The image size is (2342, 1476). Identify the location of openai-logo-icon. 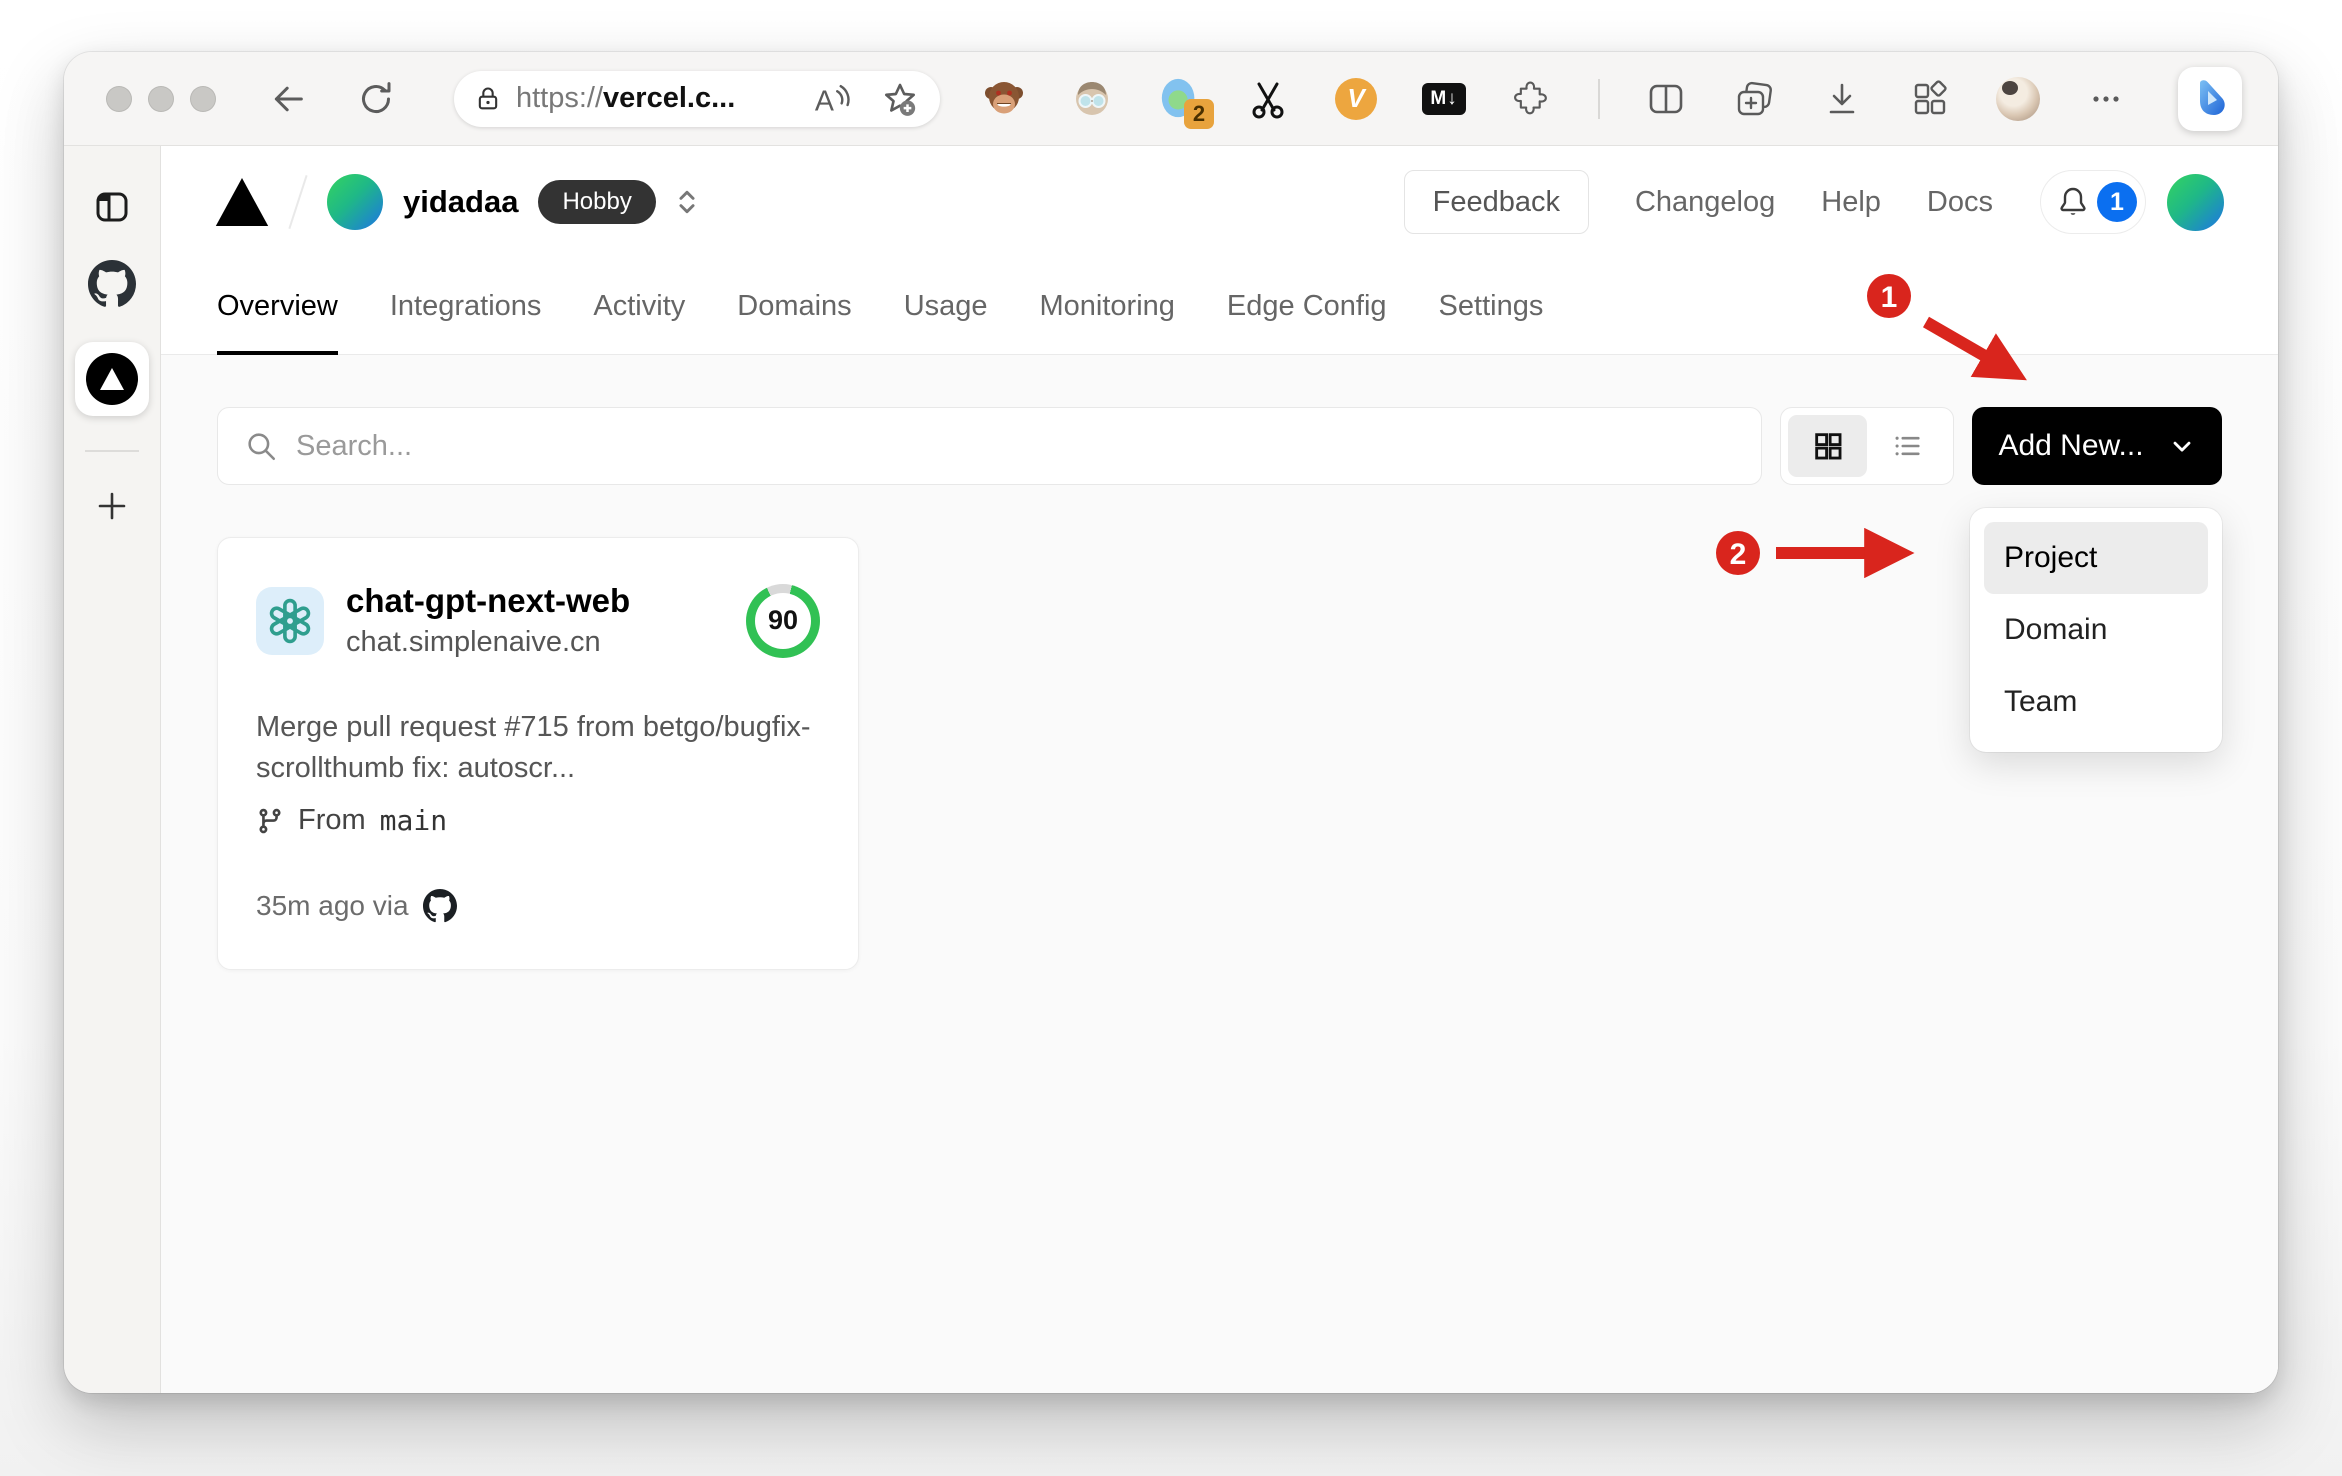
(290, 620).